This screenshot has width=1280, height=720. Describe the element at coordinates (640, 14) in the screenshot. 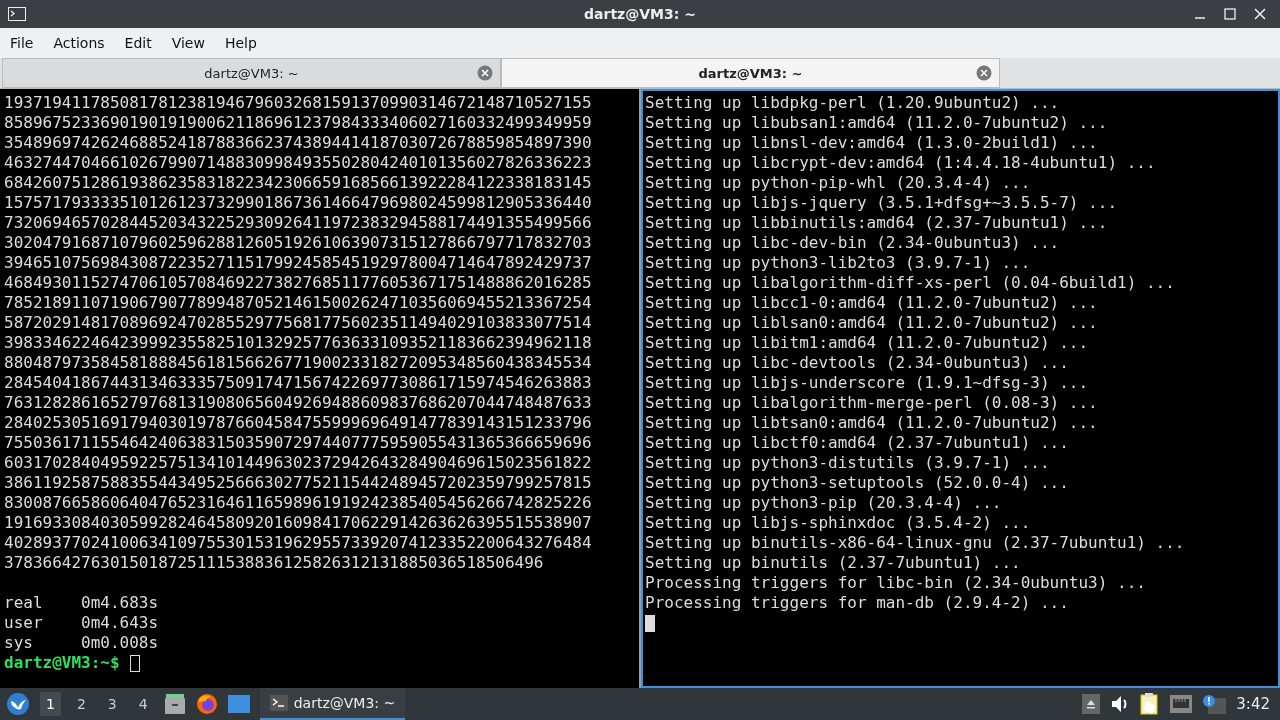

I see `window-title: dartz@VM3: ~` at that location.